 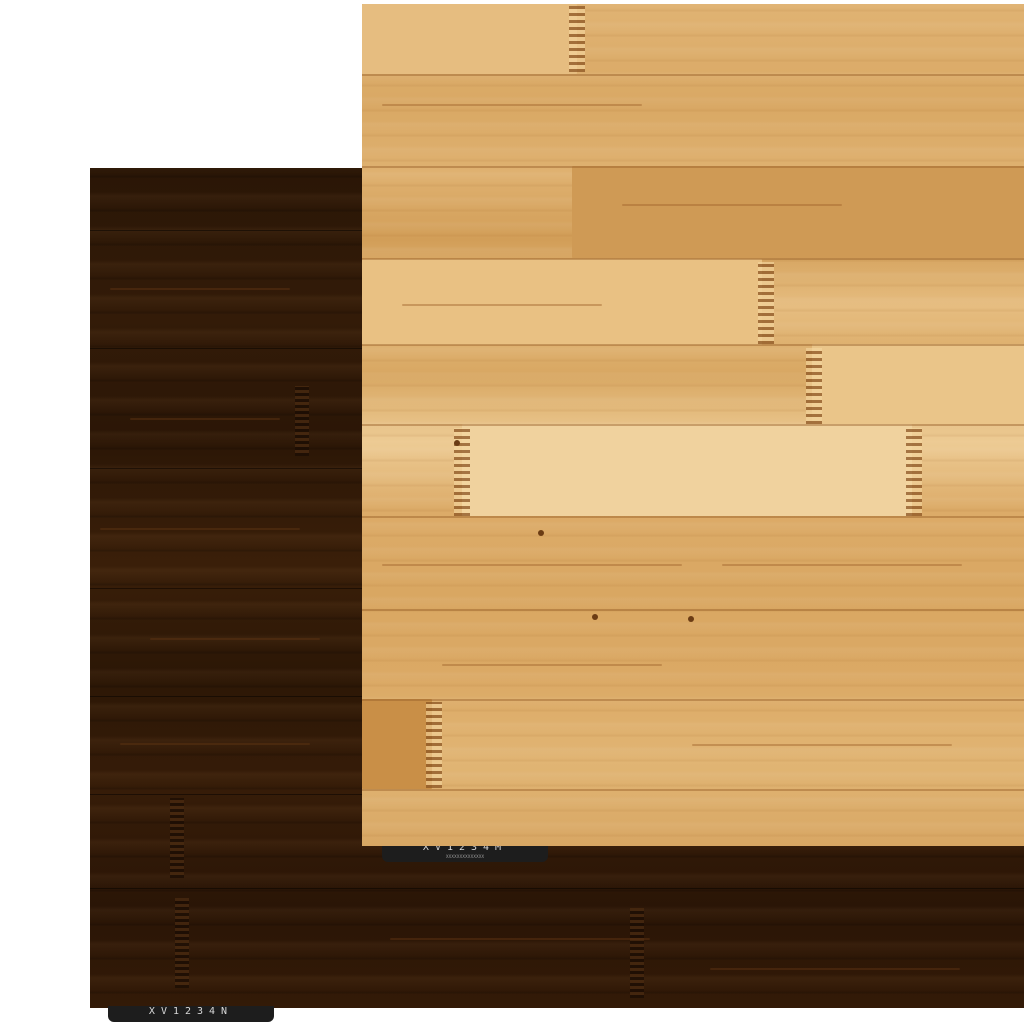 I want to click on light-sample-fine-print: XXXXXXXXXXXXXX, so click(x=465, y=856).